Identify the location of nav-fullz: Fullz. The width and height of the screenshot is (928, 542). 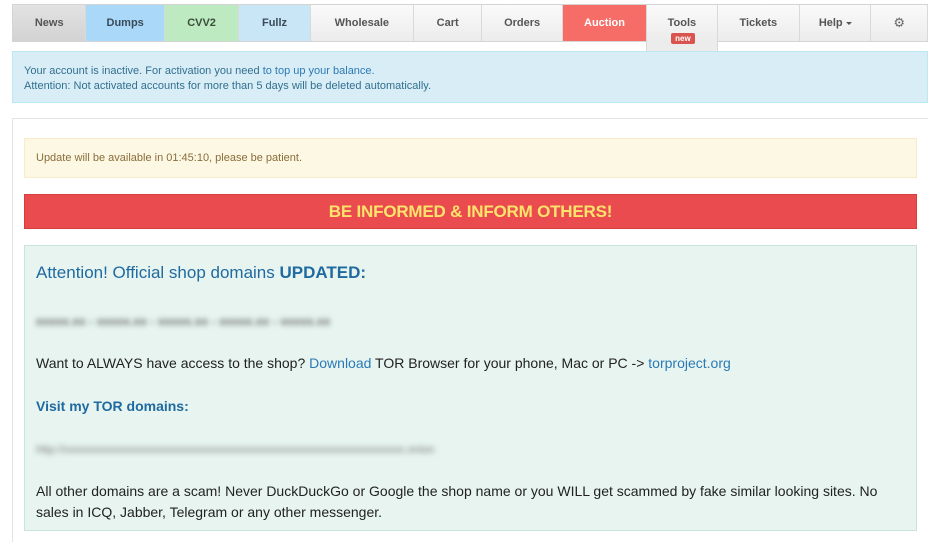
(275, 23).